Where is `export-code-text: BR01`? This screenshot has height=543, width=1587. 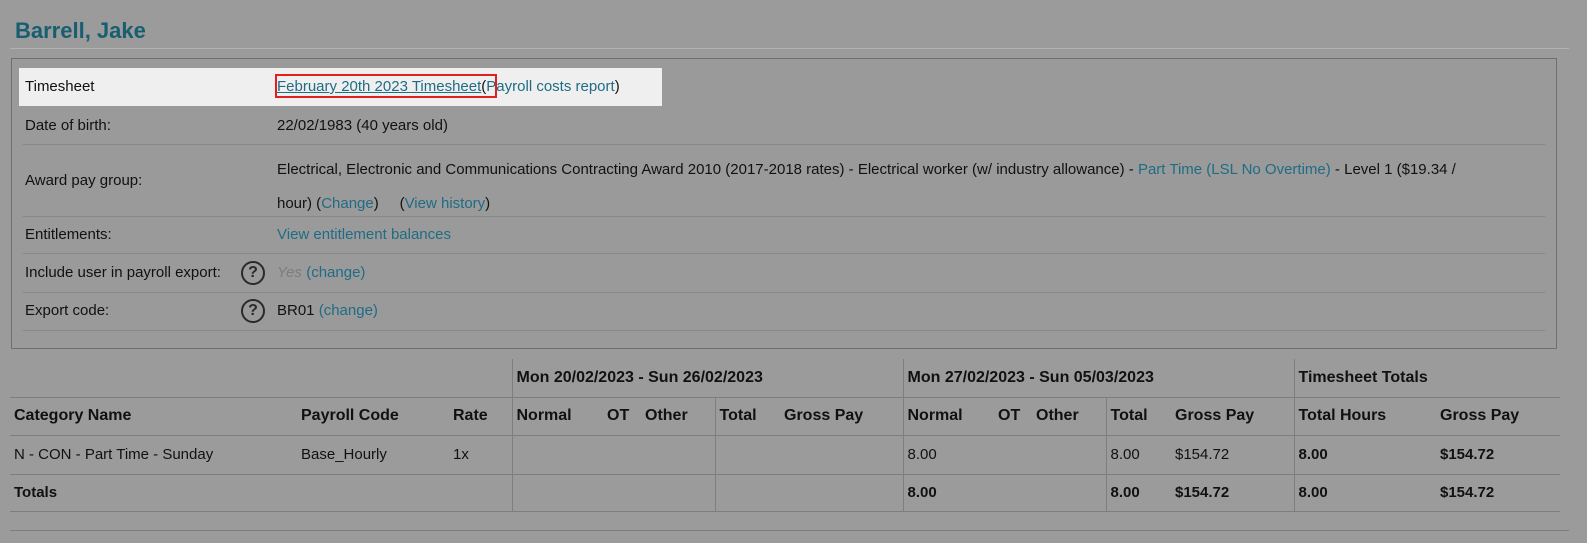
export-code-text: BR01 is located at coordinates (296, 310).